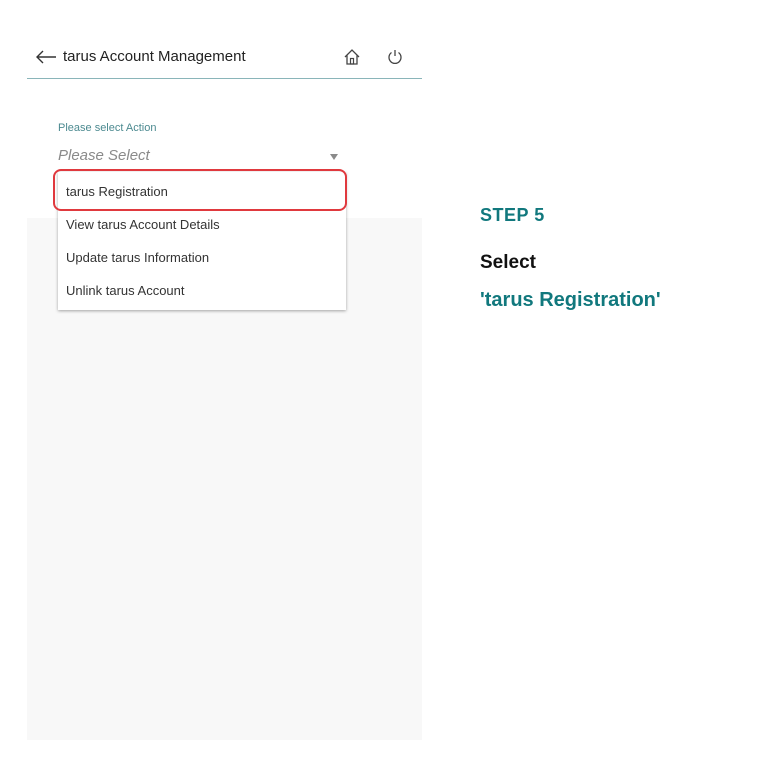  Describe the element at coordinates (143, 227) in the screenshot. I see `menu-item-view-account-details: View tarus Account Details` at that location.